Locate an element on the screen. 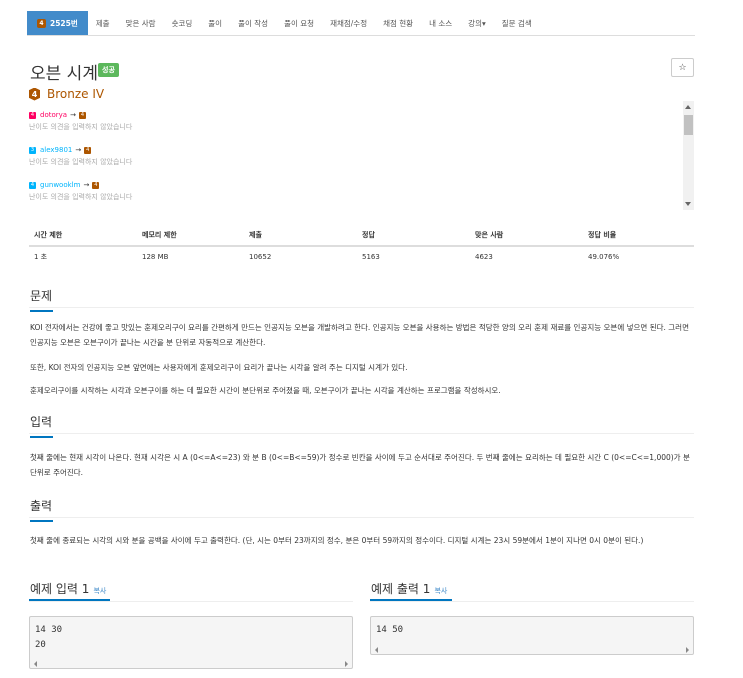  table-header-row: 시간 제한 메모리 제한 제출 정답 맞은 사람 정답 비율 is located at coordinates (361, 236).